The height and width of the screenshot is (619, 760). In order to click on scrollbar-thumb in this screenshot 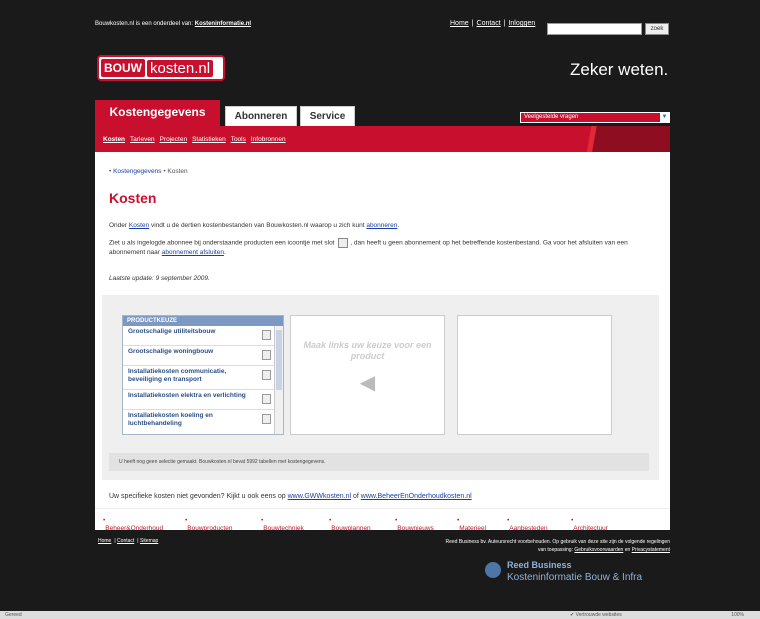, I will do `click(279, 360)`.